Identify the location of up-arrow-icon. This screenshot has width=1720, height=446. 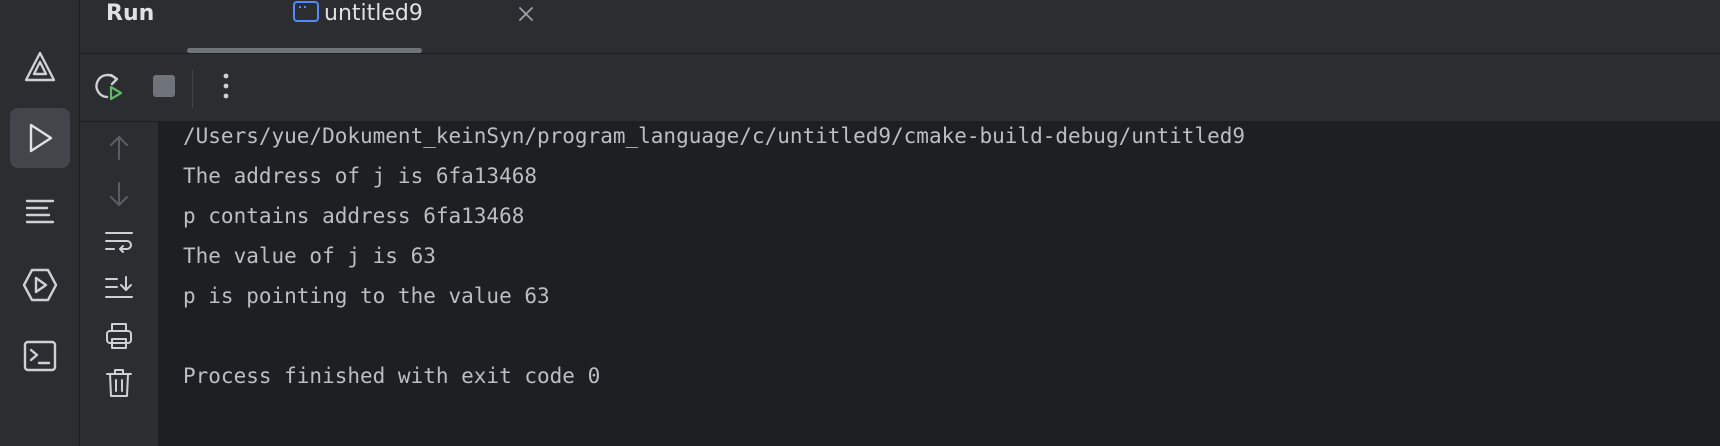
(119, 148).